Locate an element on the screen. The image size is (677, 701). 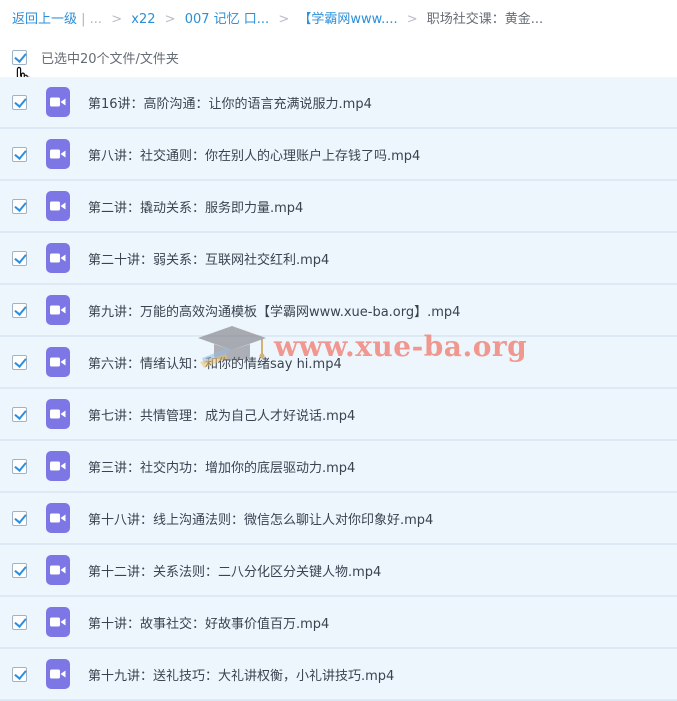
file-row: 第三讲：社交内功：增加你的底层驱动力.mp4 is located at coordinates (338, 467).